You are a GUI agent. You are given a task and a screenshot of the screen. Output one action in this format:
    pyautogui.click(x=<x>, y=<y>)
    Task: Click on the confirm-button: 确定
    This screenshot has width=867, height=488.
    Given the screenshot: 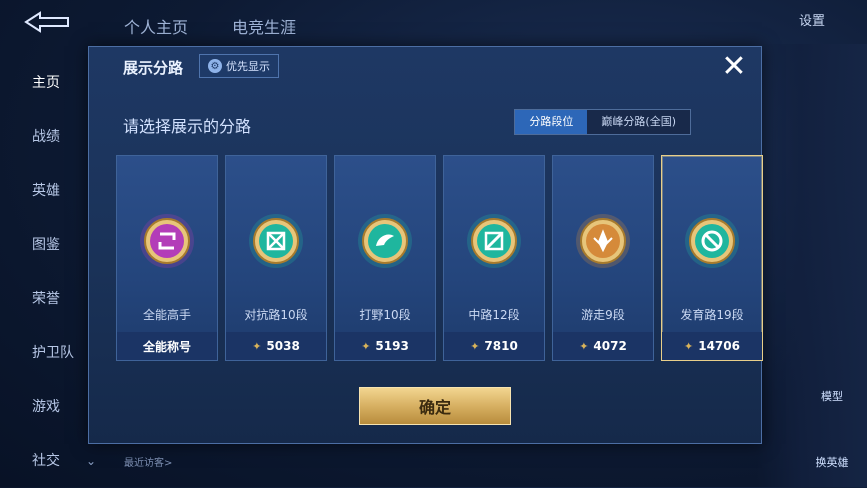 What is the action you would take?
    pyautogui.click(x=435, y=406)
    